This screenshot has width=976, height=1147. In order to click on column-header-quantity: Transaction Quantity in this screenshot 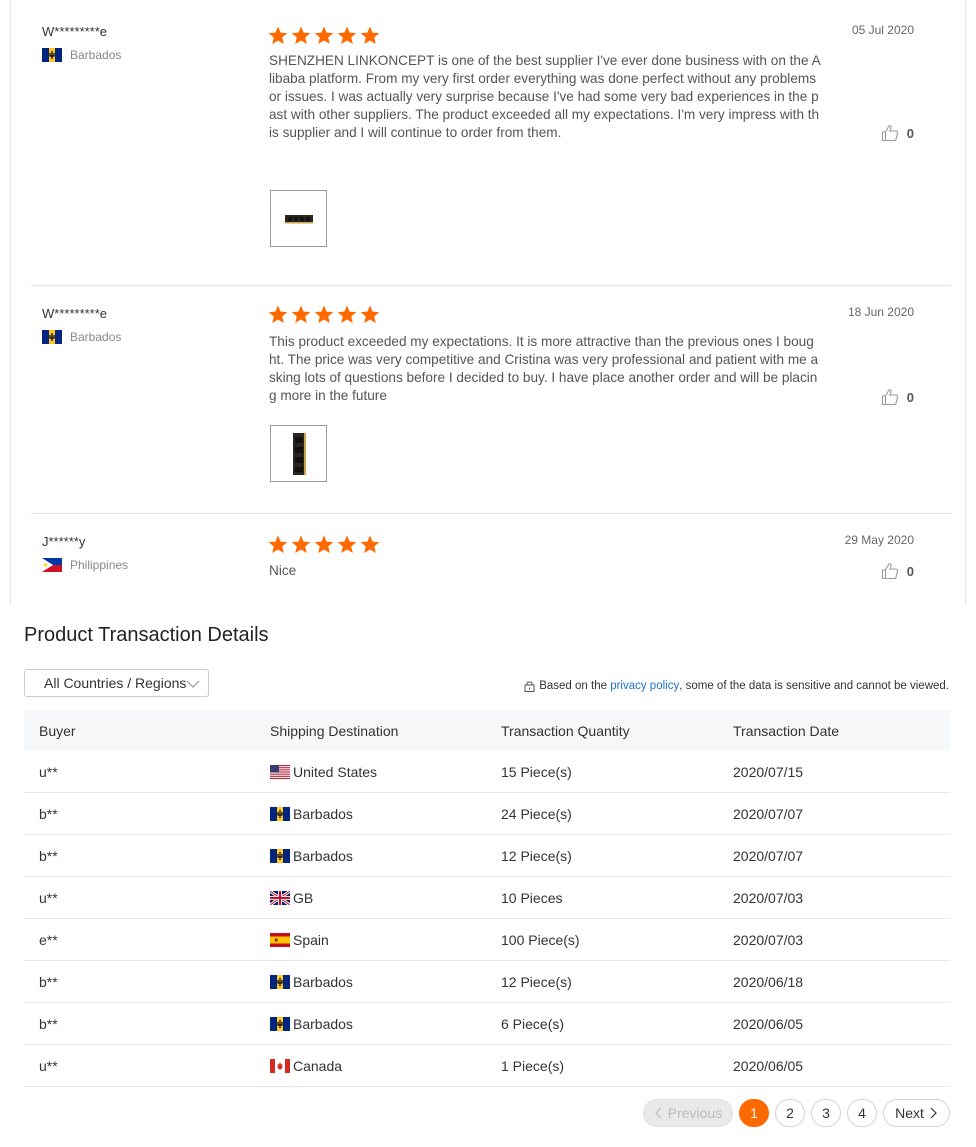, I will do `click(565, 730)`.